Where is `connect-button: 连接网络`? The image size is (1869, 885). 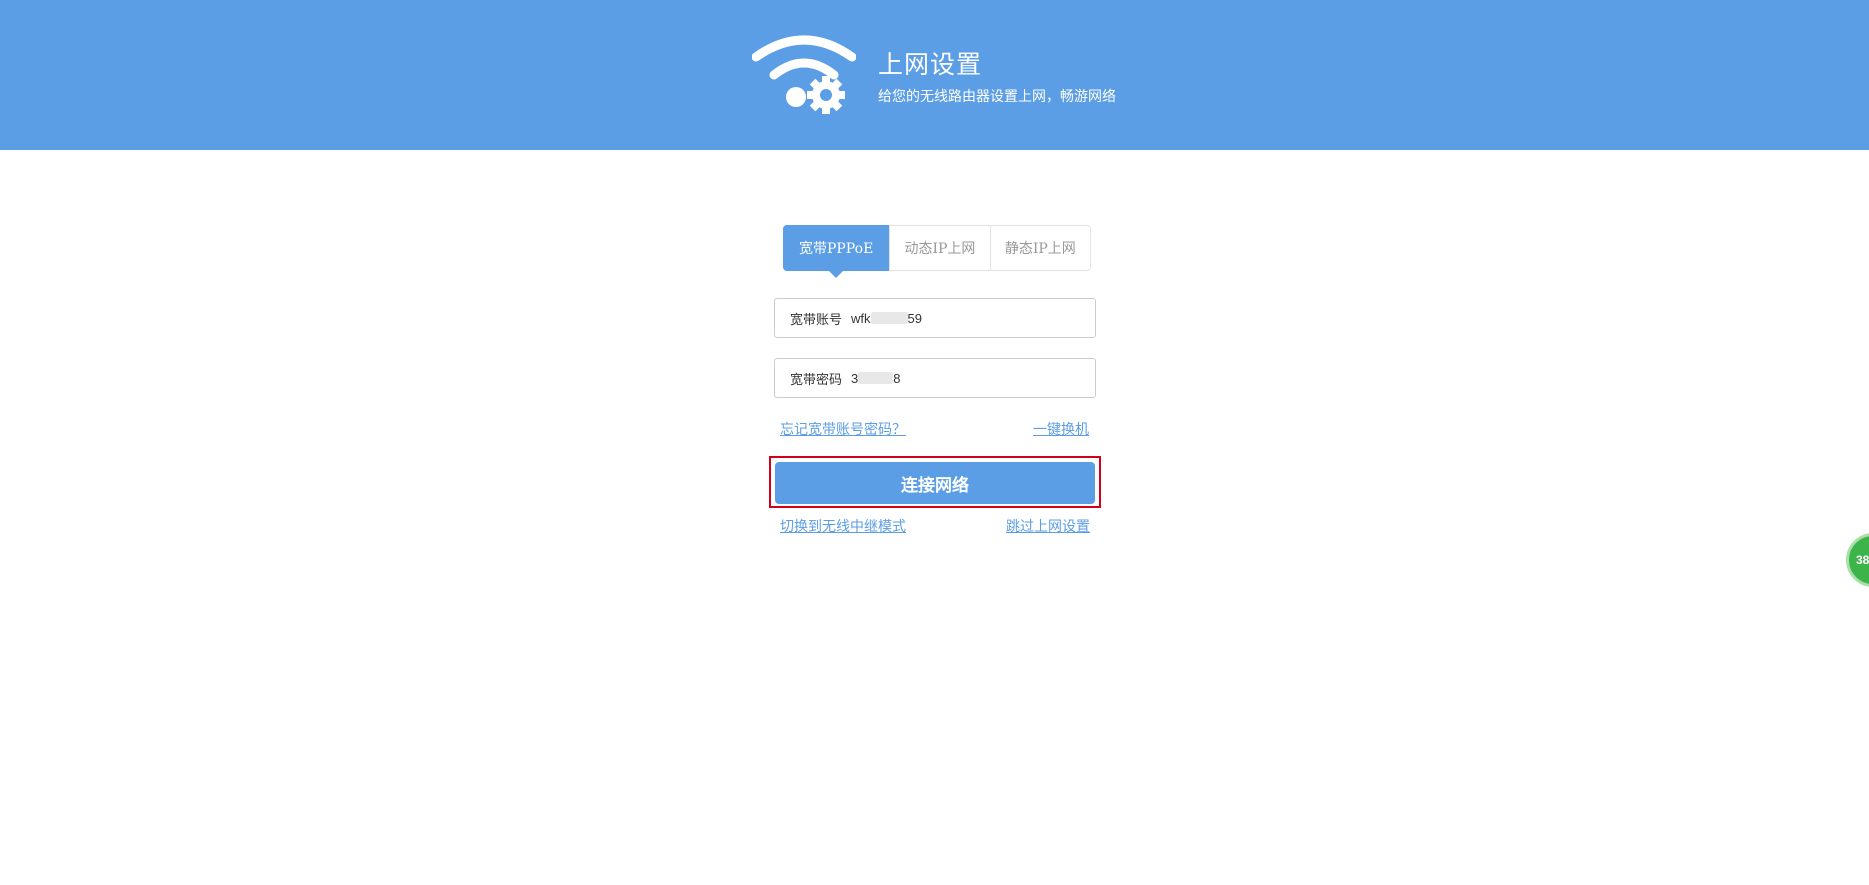 connect-button: 连接网络 is located at coordinates (935, 483).